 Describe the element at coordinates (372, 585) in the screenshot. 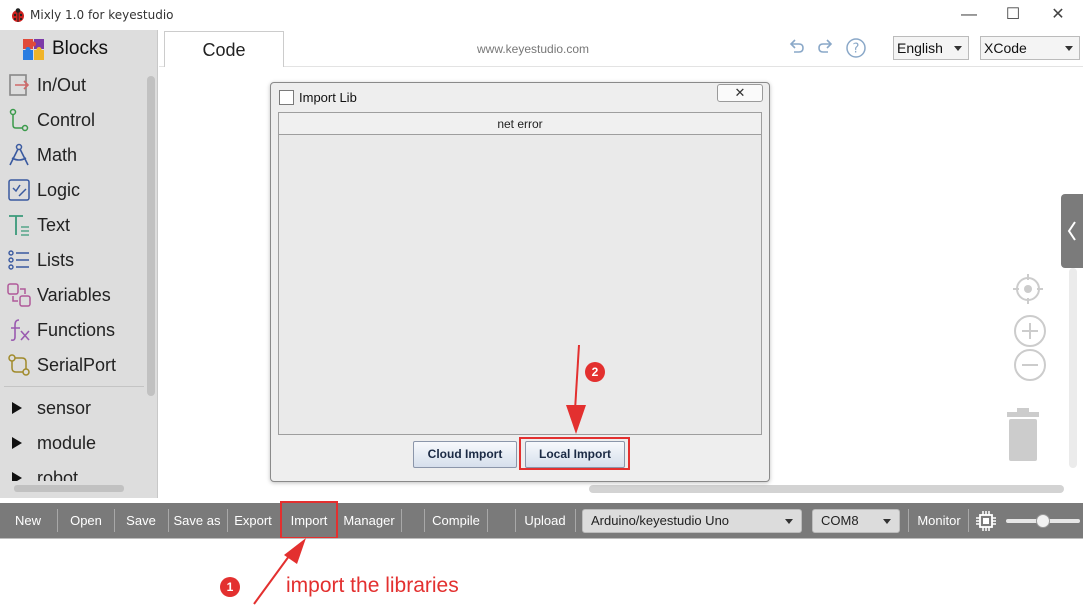

I see `step1-annotation-text: import the libraries` at that location.